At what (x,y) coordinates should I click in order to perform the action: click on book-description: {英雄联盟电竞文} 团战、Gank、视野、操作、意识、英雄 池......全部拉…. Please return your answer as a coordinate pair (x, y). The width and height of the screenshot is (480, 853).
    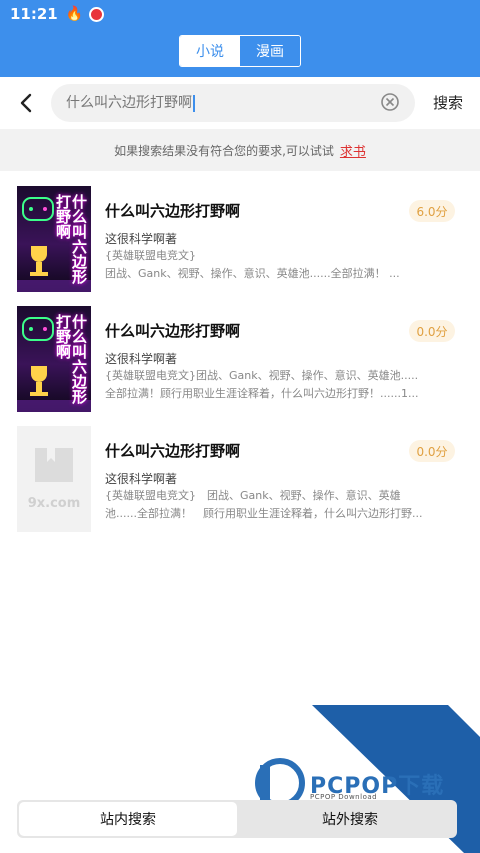
    Looking at the image, I should click on (270, 506).